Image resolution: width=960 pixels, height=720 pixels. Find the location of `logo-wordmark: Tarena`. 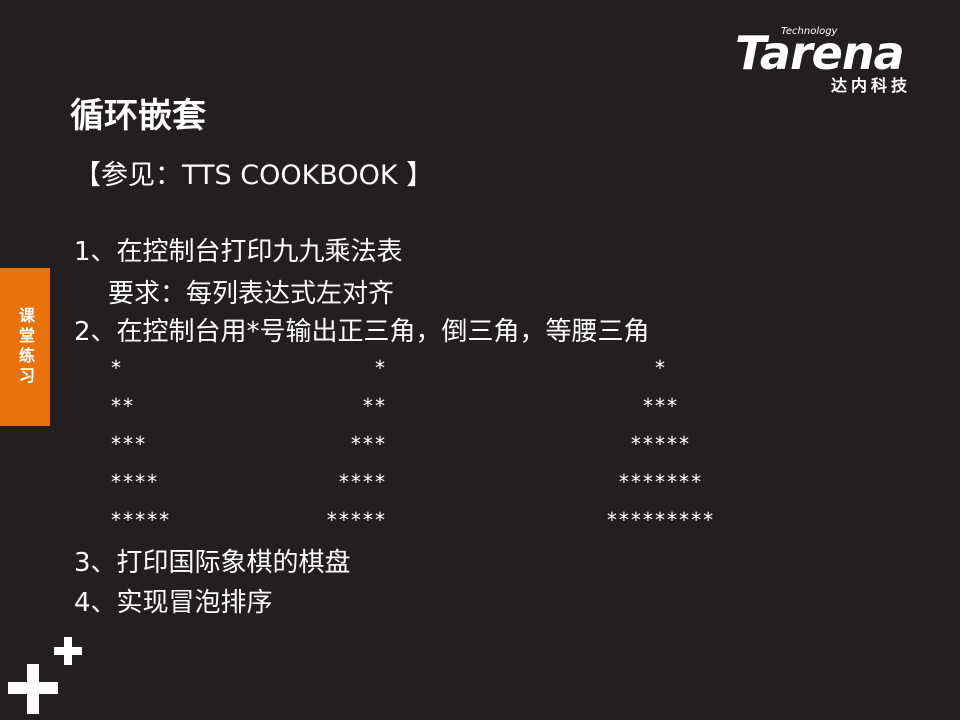

logo-wordmark: Tarena is located at coordinates (820, 53).